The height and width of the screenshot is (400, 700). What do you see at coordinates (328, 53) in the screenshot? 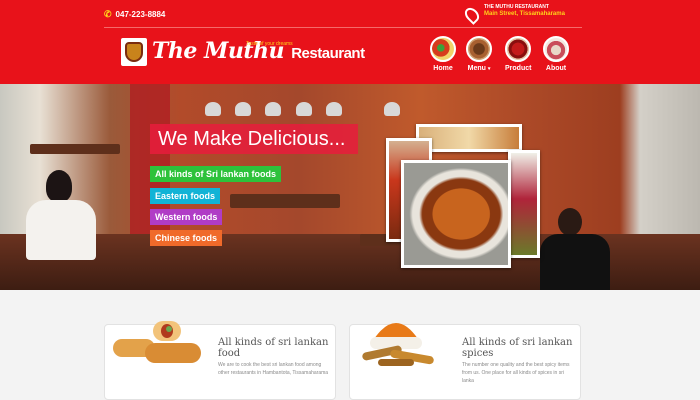
I see `logo-restaurant: Restaurant` at bounding box center [328, 53].